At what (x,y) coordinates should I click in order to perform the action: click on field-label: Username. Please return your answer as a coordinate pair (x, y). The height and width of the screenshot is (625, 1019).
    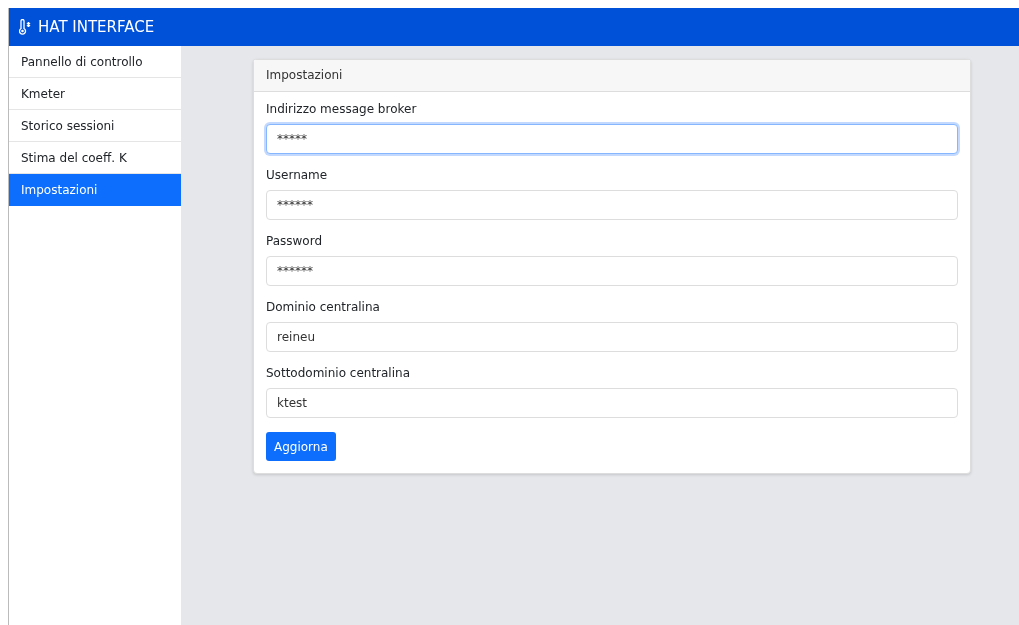
    Looking at the image, I should click on (297, 175).